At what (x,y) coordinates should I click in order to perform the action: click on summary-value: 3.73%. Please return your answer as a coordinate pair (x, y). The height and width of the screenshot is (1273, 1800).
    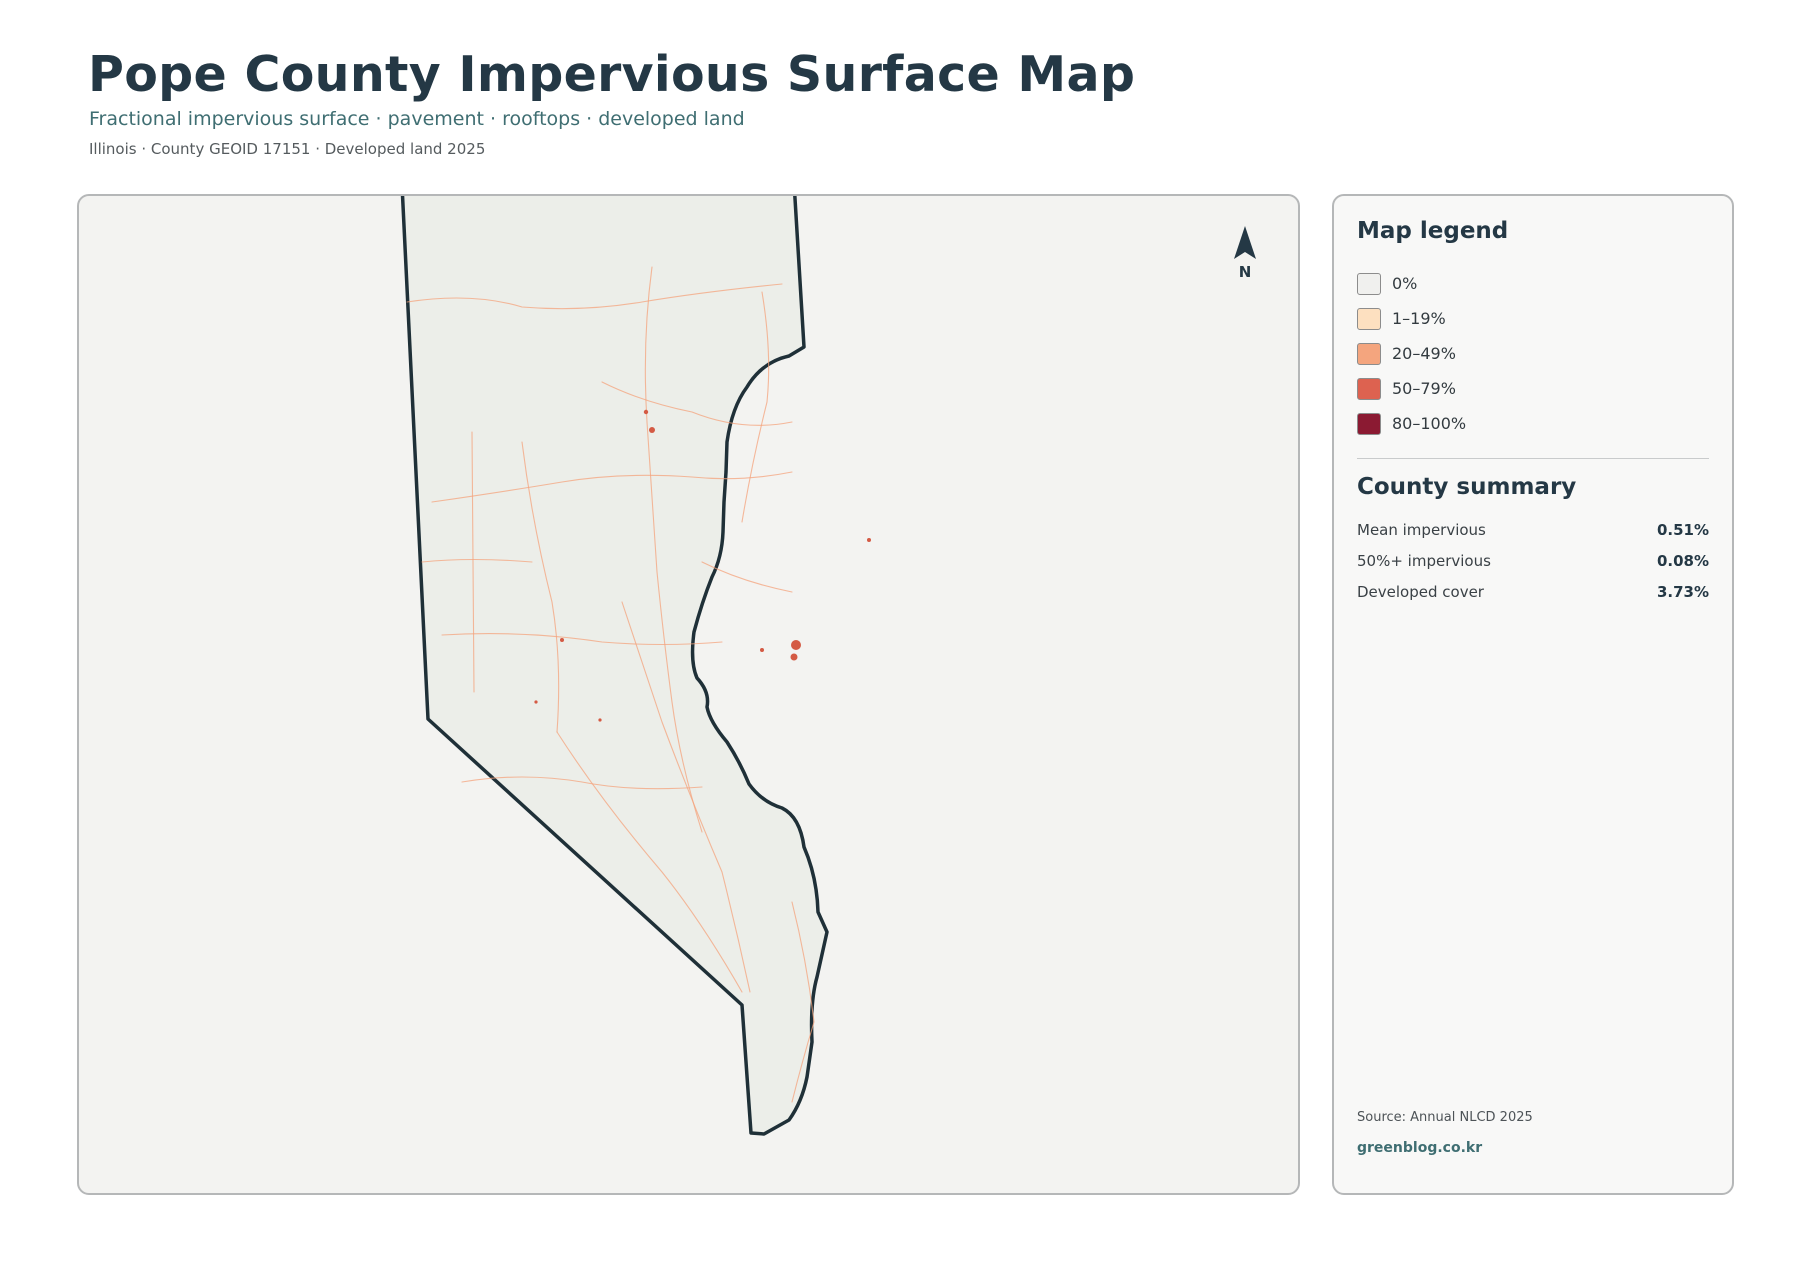
    Looking at the image, I should click on (1682, 591).